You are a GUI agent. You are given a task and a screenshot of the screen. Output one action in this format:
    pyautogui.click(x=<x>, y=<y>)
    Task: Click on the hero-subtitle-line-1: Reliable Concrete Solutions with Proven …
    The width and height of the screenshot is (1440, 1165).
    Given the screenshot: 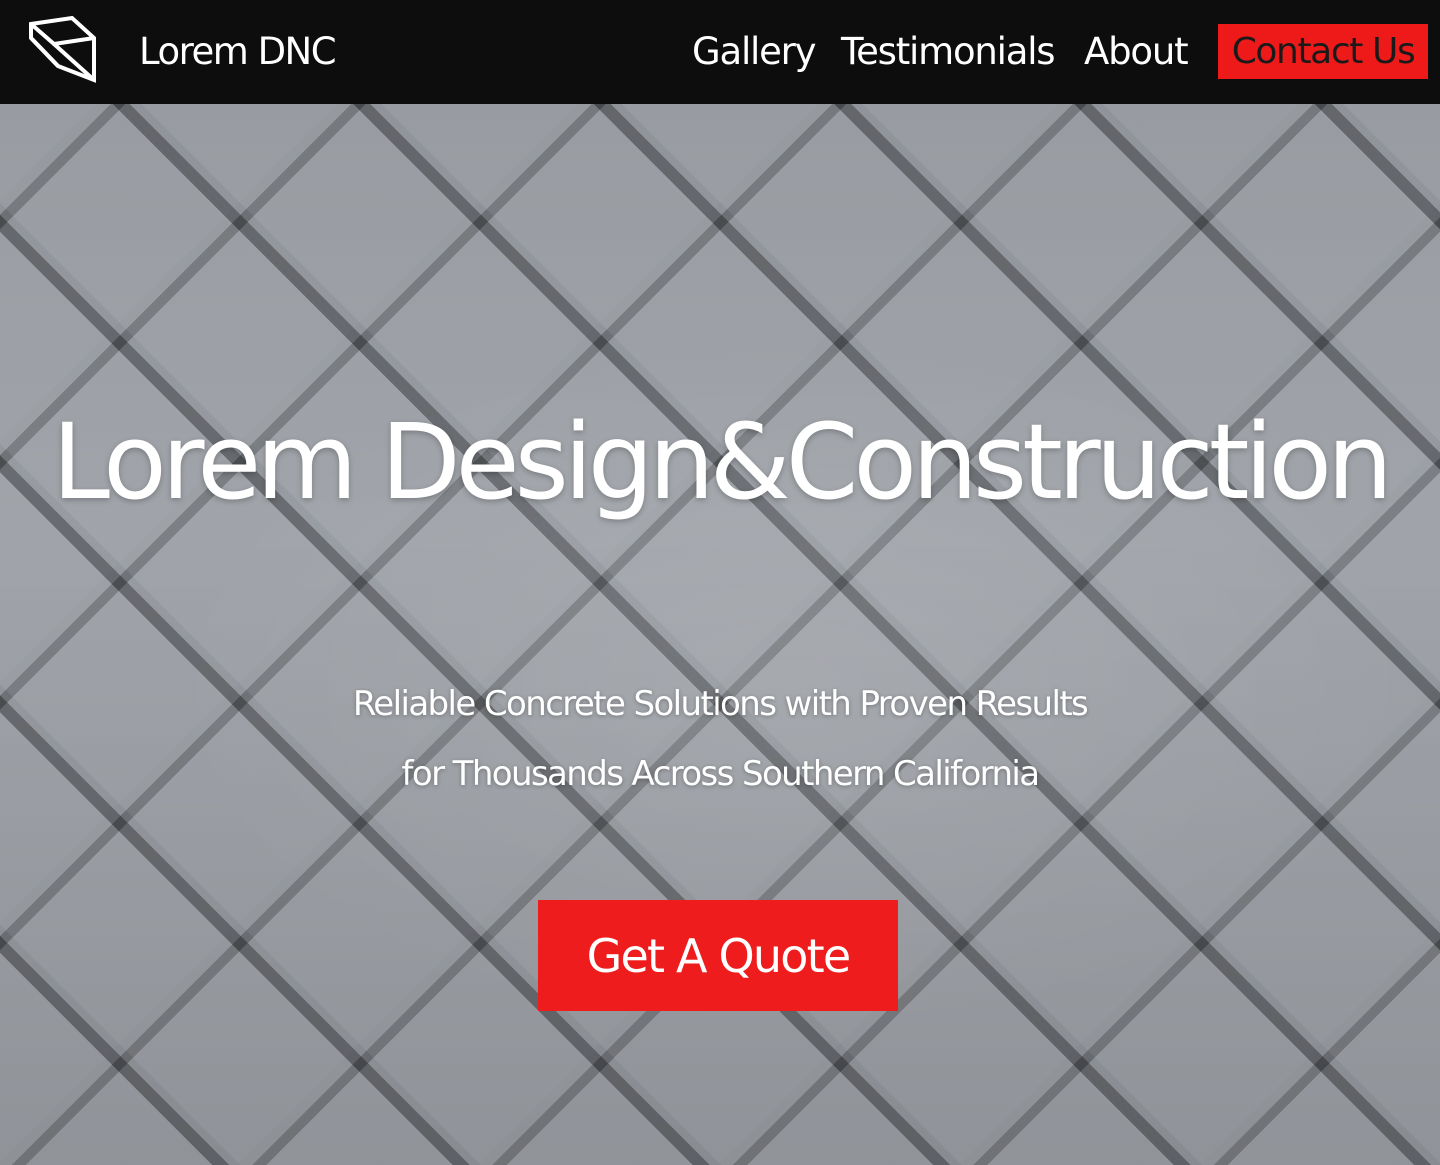 What is the action you would take?
    pyautogui.click(x=720, y=704)
    